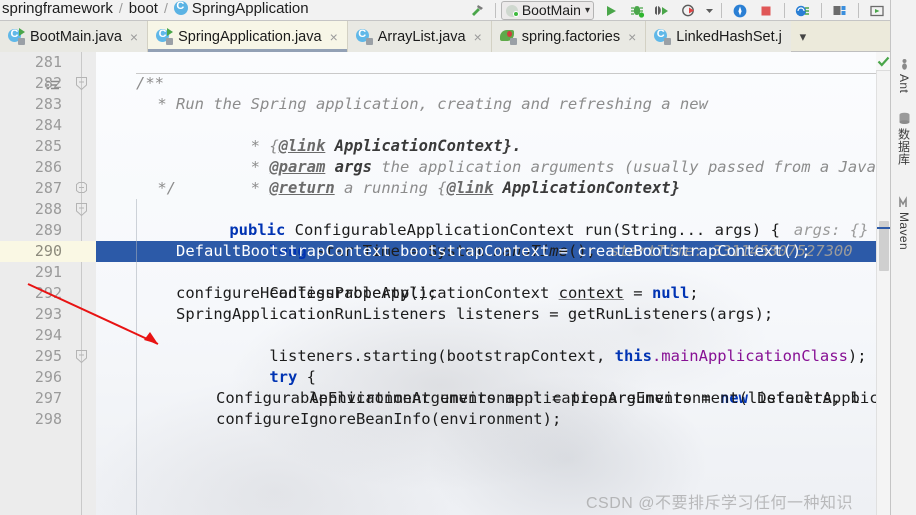  What do you see at coordinates (307, 293) in the screenshot?
I see `code-line-292: configureHeadlessProperty();` at bounding box center [307, 293].